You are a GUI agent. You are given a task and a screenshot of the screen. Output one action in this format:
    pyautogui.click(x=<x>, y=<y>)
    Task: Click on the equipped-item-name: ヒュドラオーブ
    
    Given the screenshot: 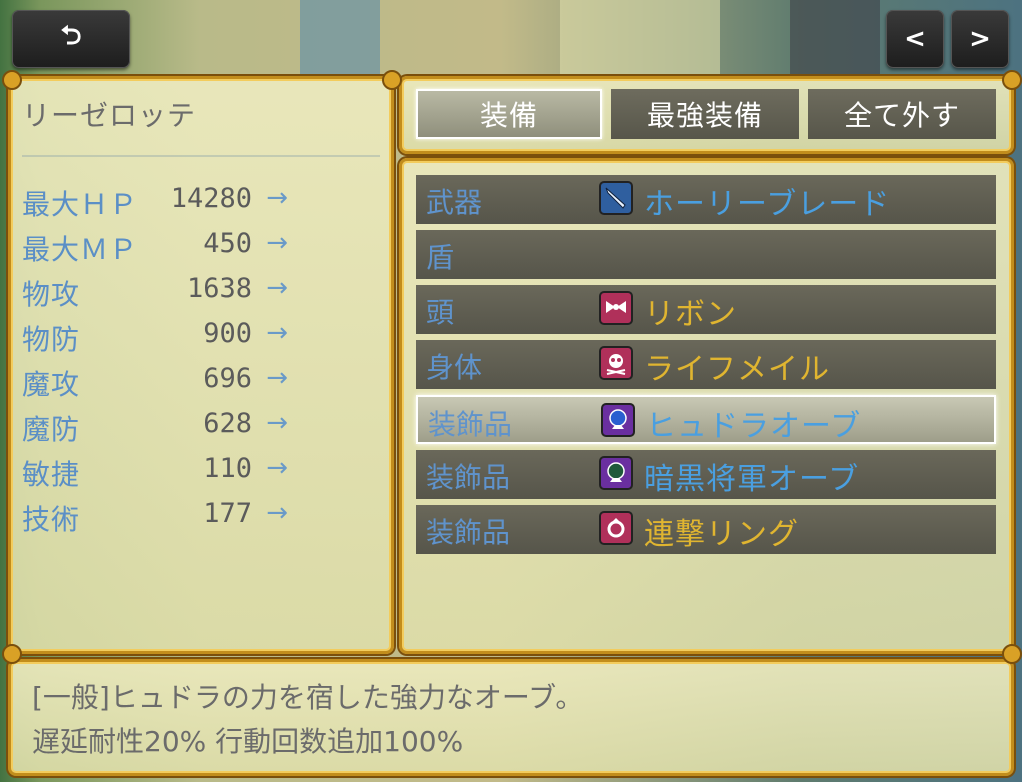 What is the action you would take?
    pyautogui.click(x=754, y=426)
    